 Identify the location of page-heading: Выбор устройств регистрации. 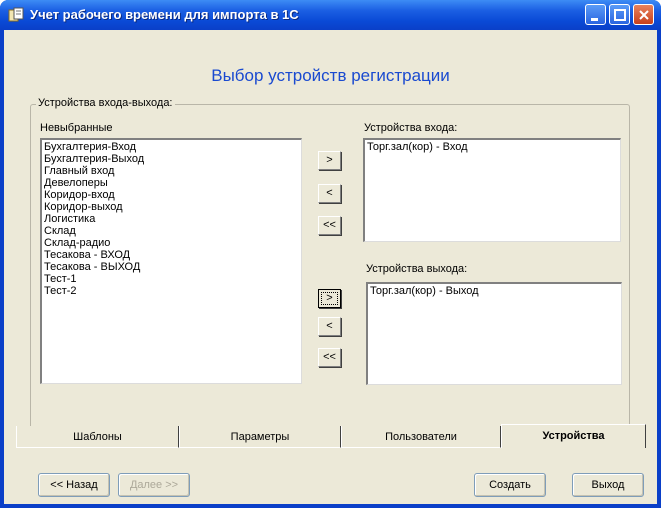
(330, 75).